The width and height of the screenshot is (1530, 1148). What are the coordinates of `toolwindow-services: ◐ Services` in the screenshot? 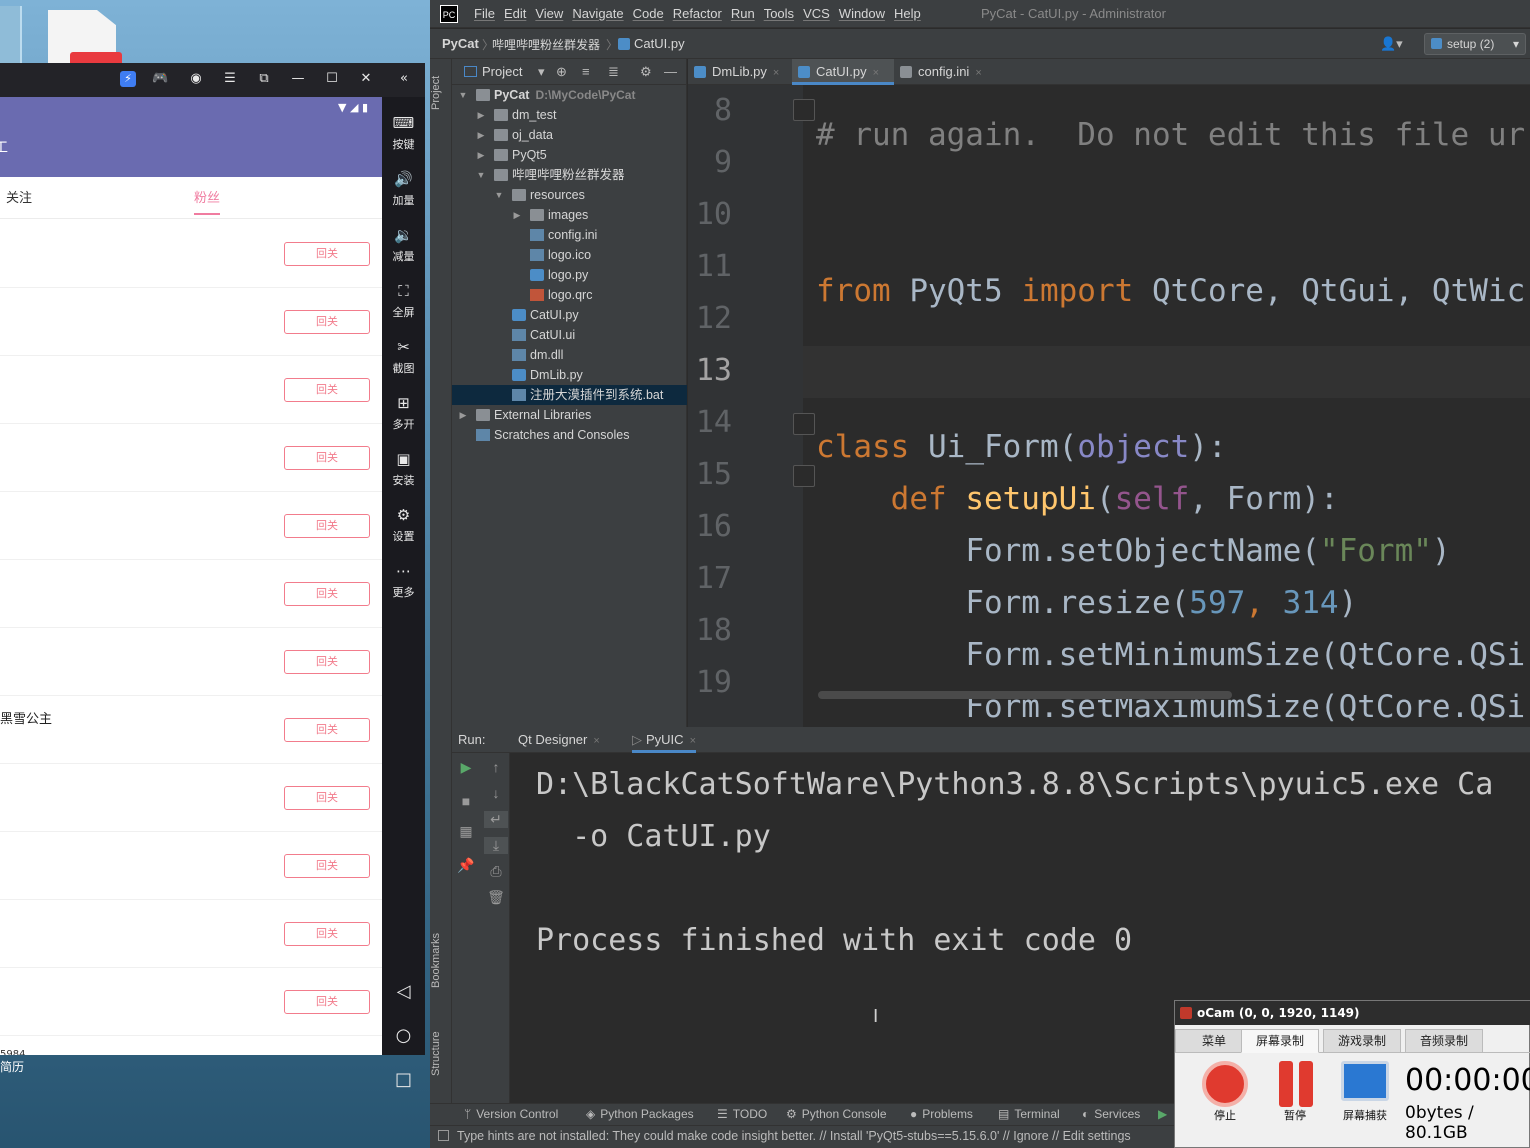 It's located at (1111, 1114).